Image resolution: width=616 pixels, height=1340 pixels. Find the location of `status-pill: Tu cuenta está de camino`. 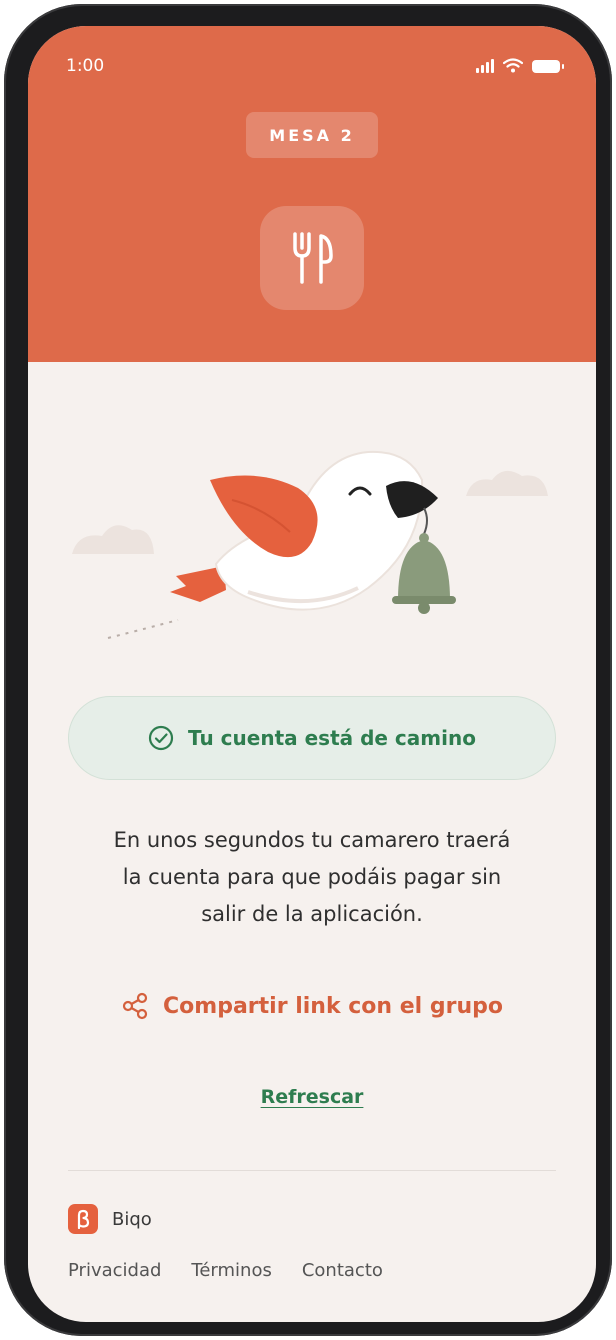

status-pill: Tu cuenta está de camino is located at coordinates (312, 738).